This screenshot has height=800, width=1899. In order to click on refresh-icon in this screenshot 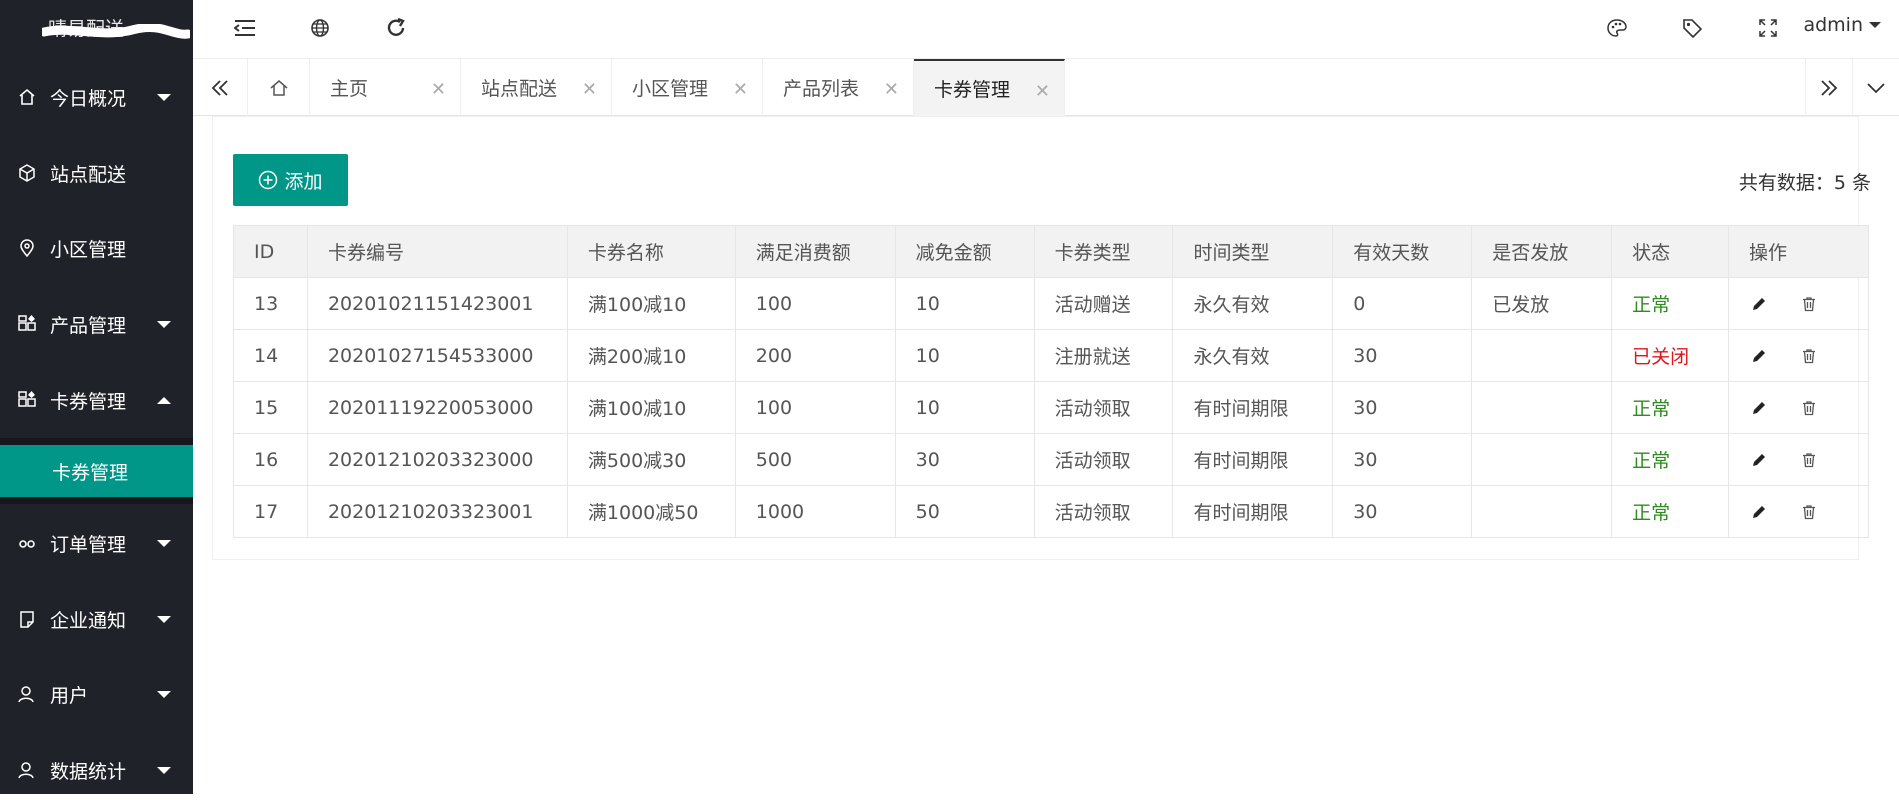, I will do `click(396, 28)`.